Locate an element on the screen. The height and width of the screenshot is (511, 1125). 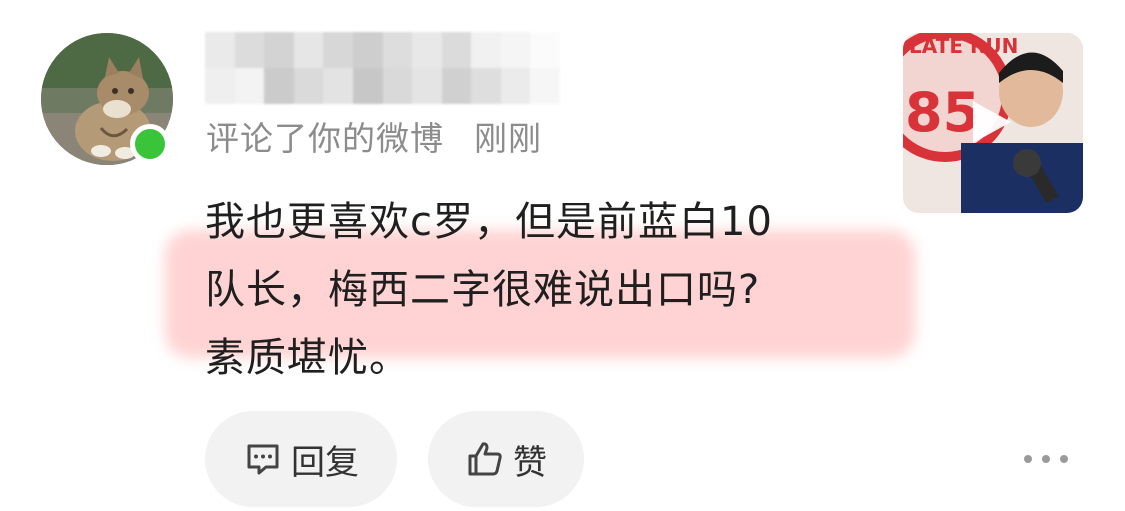
meta-action: 评论了你的微博 is located at coordinates (325, 138).